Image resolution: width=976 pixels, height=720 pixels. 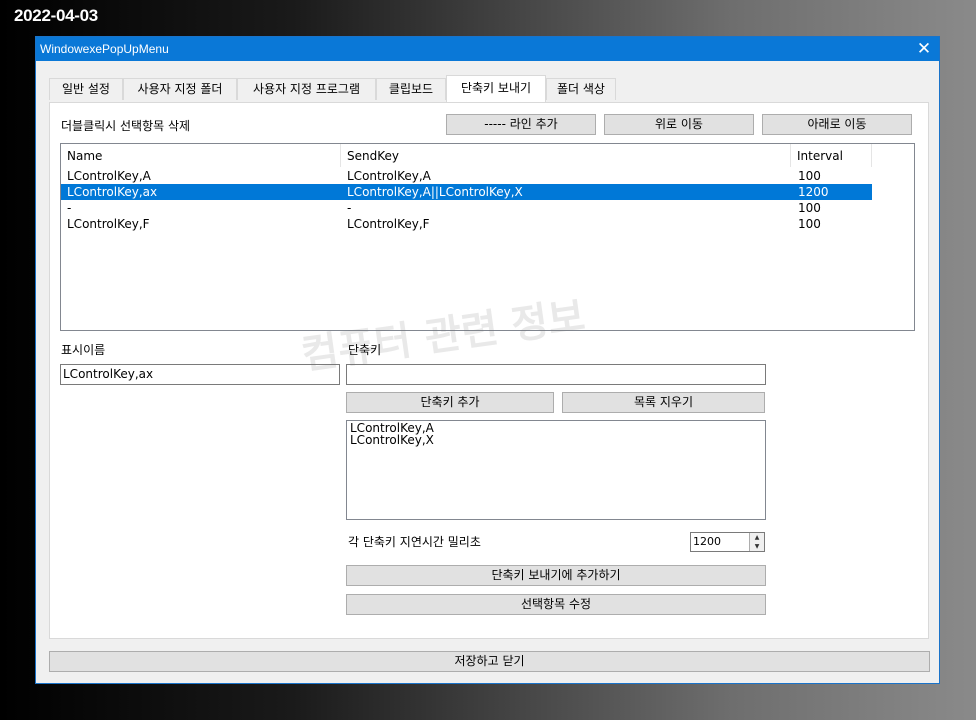 I want to click on column-header-name: Name, so click(x=201, y=155).